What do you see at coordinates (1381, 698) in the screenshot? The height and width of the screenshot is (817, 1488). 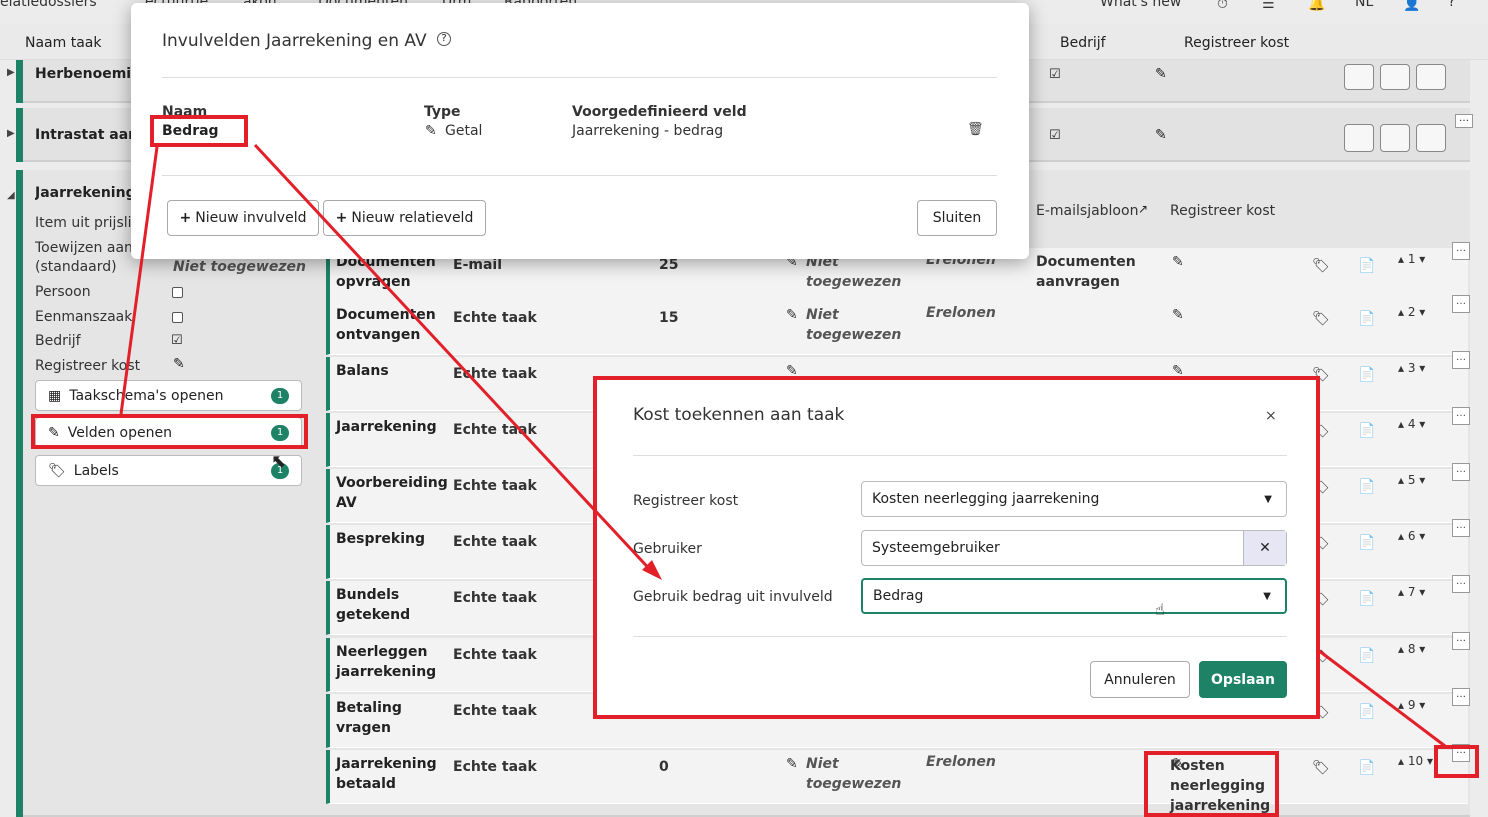 I see `arrow-modal-to-options` at bounding box center [1381, 698].